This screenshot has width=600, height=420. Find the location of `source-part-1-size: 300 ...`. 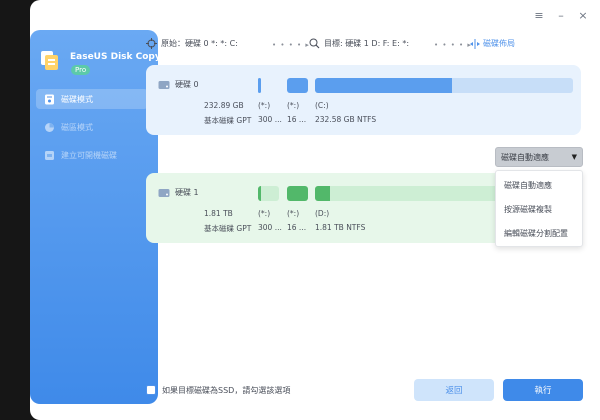

source-part-1-size: 300 ... is located at coordinates (270, 119).